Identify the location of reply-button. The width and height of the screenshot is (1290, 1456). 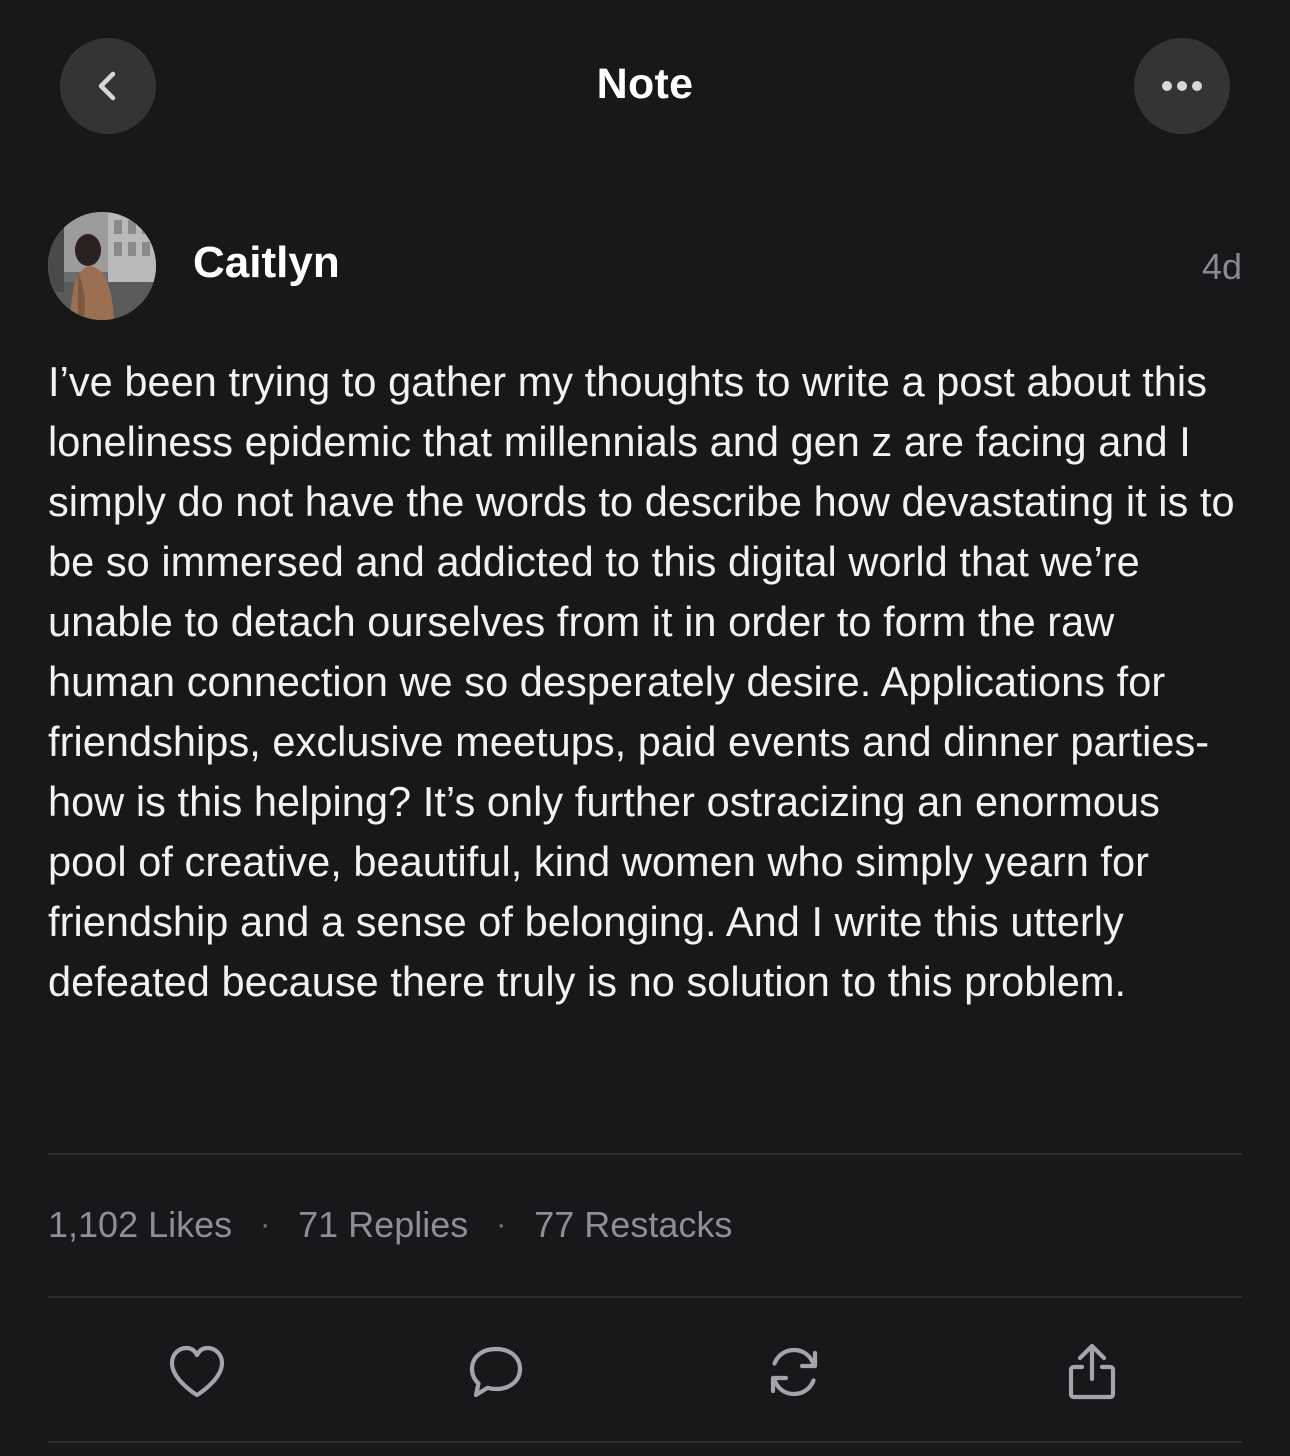
(496, 1372).